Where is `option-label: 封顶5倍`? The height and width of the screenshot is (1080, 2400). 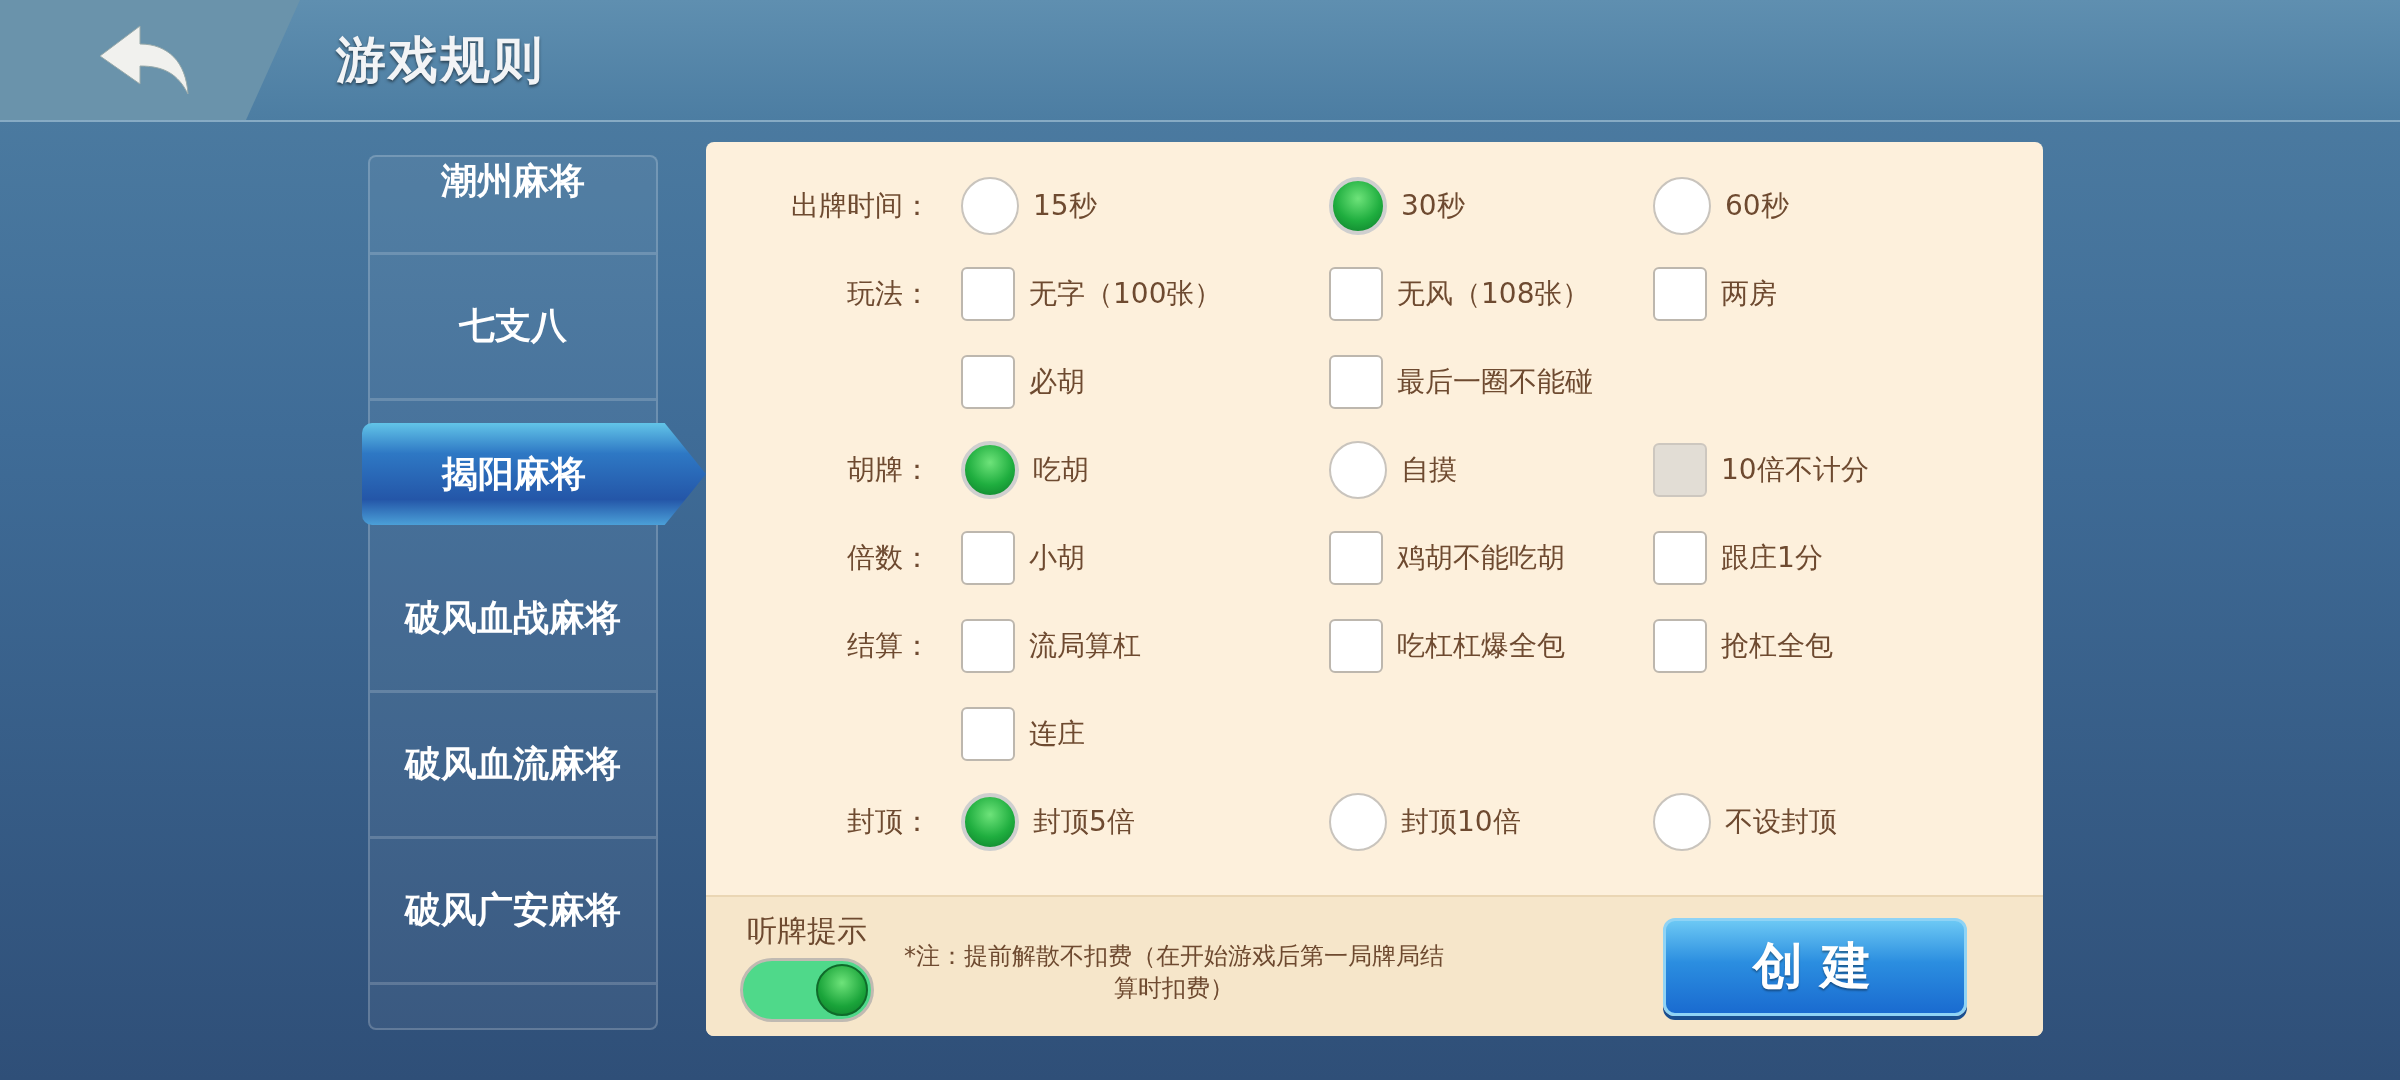 option-label: 封顶5倍 is located at coordinates (1084, 822).